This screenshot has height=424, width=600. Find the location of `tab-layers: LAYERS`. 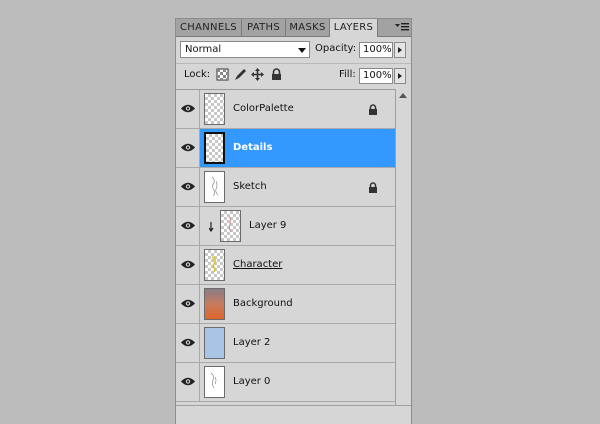

tab-layers: LAYERS is located at coordinates (354, 28).